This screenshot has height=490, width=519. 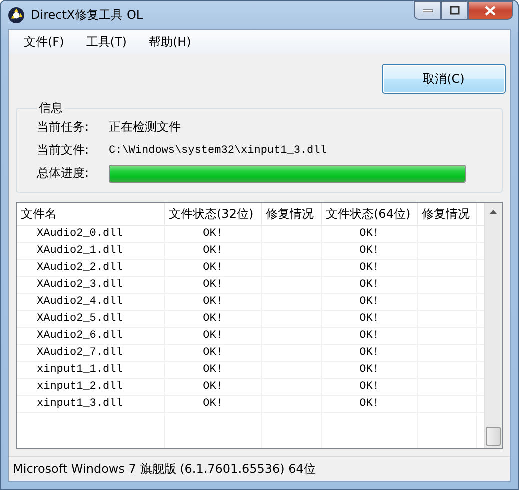 What do you see at coordinates (213, 214) in the screenshot?
I see `column-header: 文件状态(32位)` at bounding box center [213, 214].